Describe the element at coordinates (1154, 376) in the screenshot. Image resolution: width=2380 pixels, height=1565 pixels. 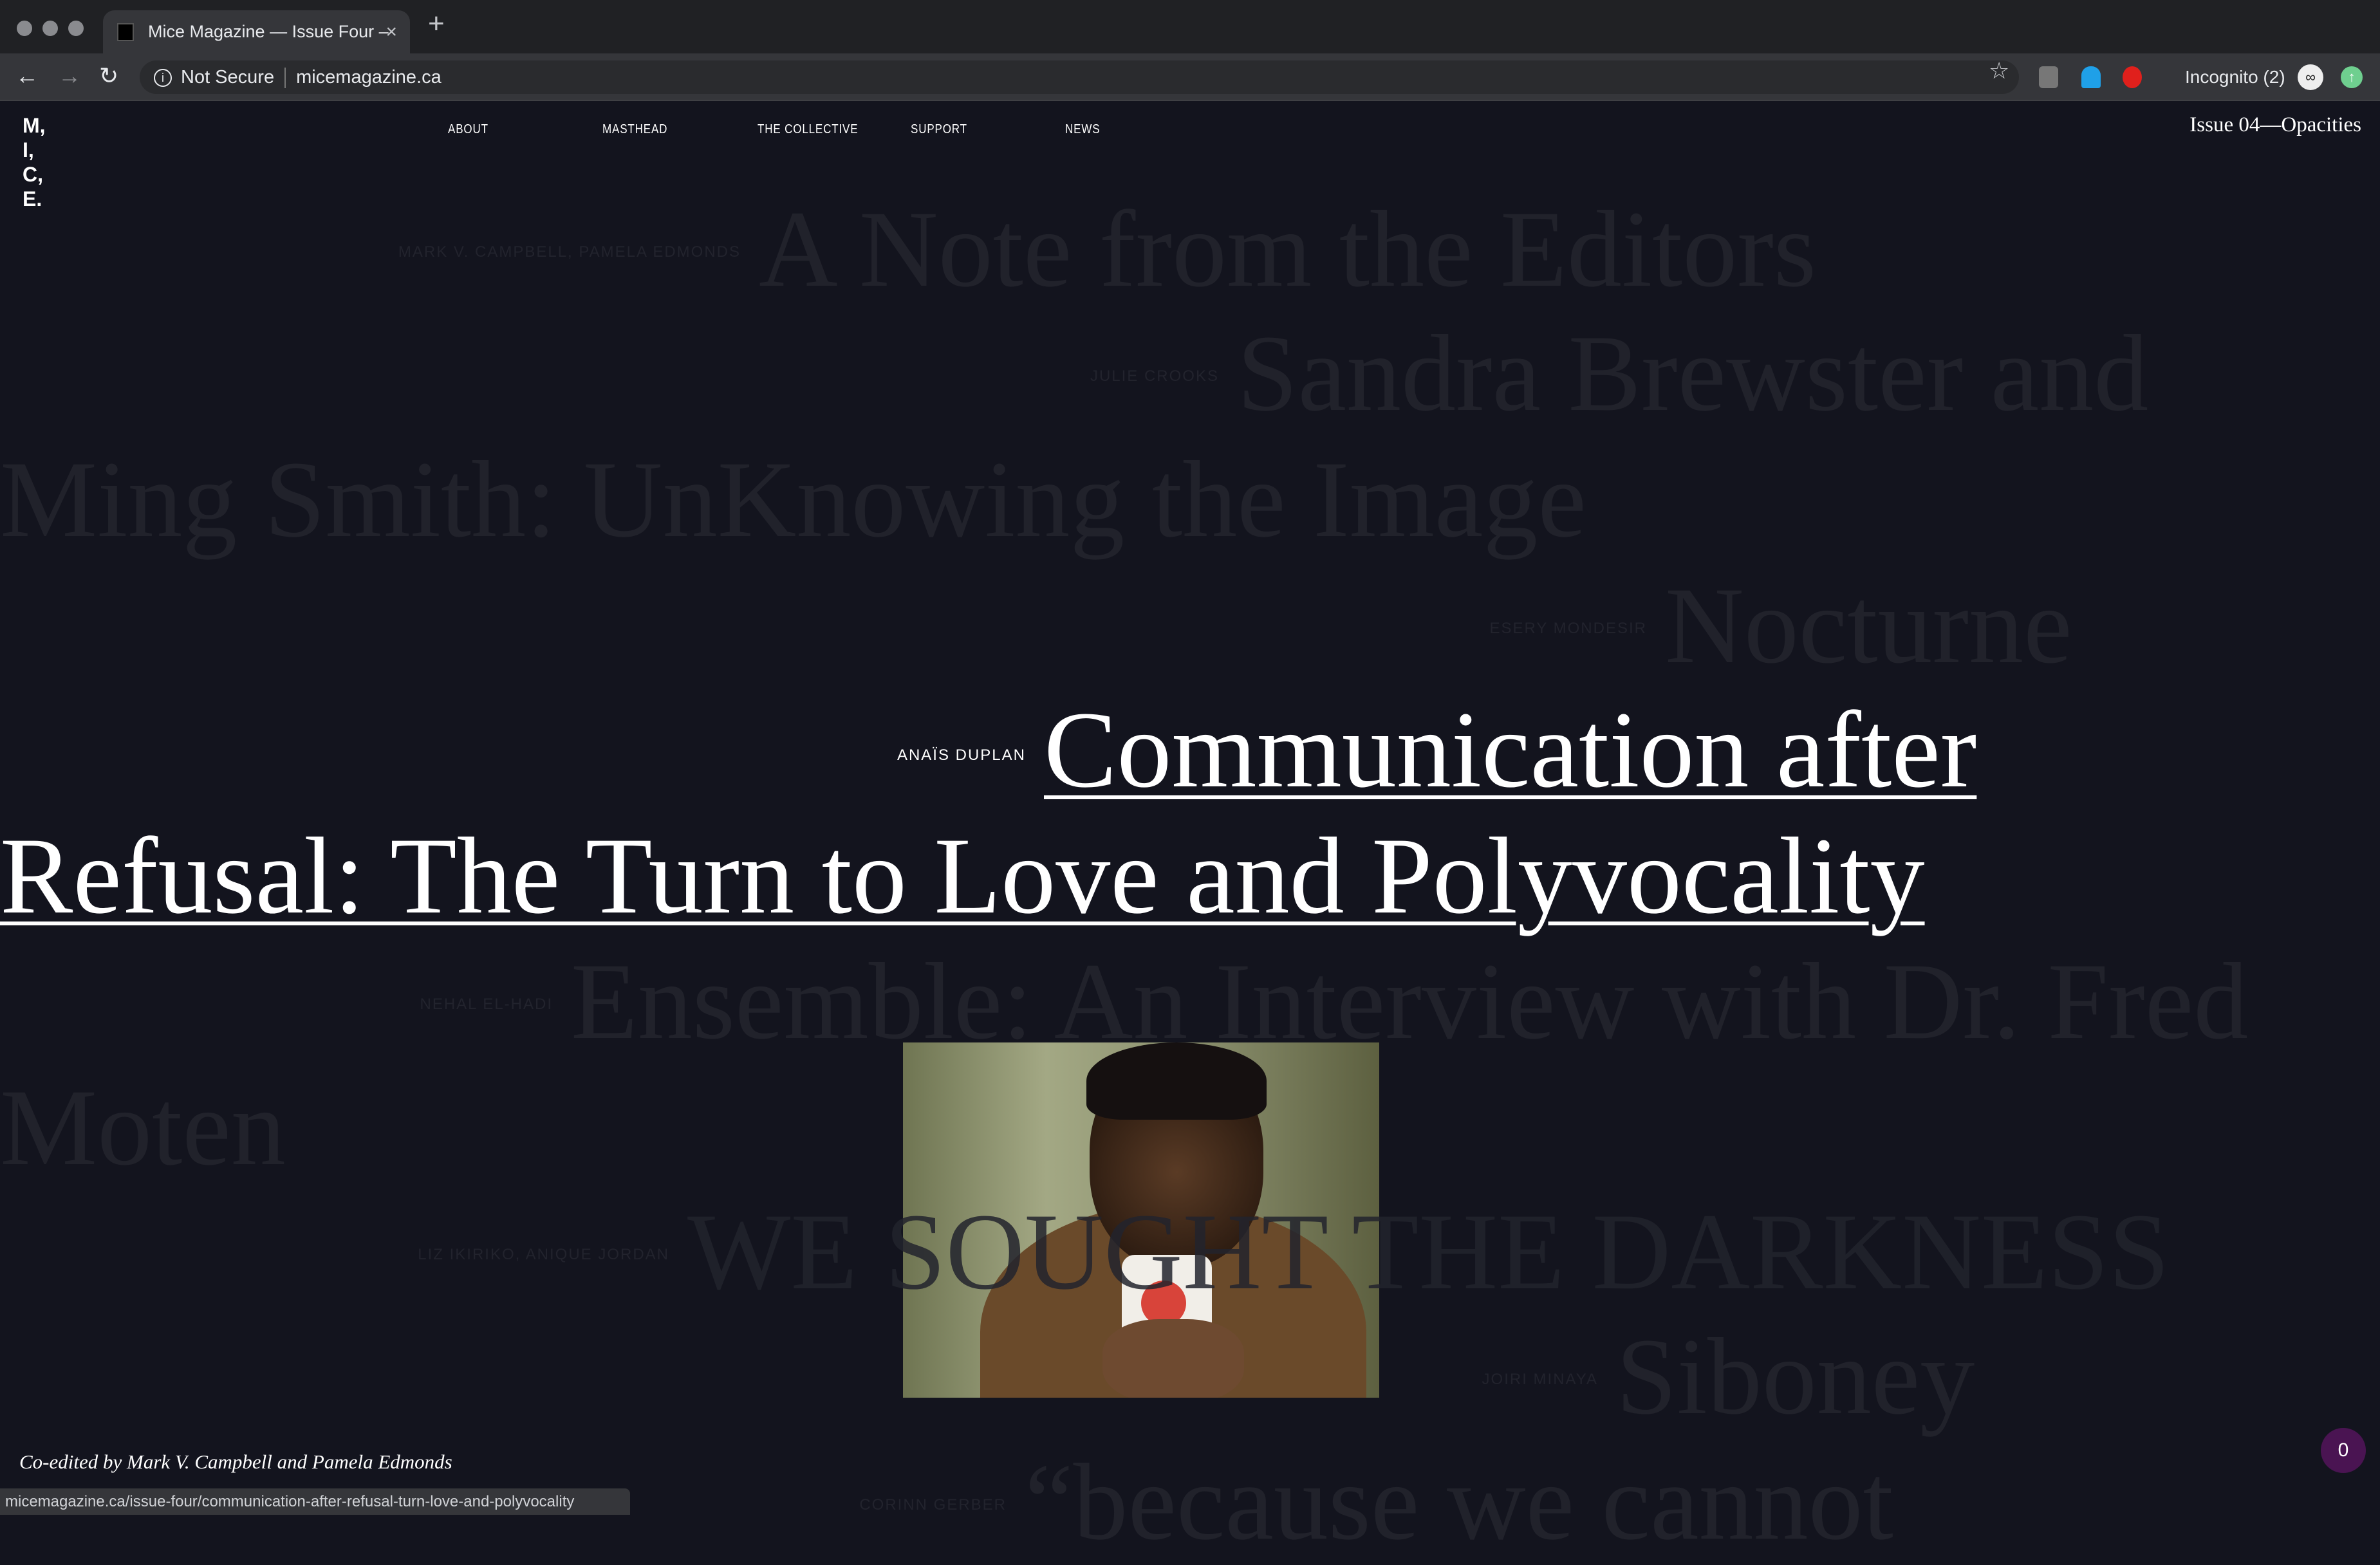
I see `article-author: JULIE CROOKS` at that location.